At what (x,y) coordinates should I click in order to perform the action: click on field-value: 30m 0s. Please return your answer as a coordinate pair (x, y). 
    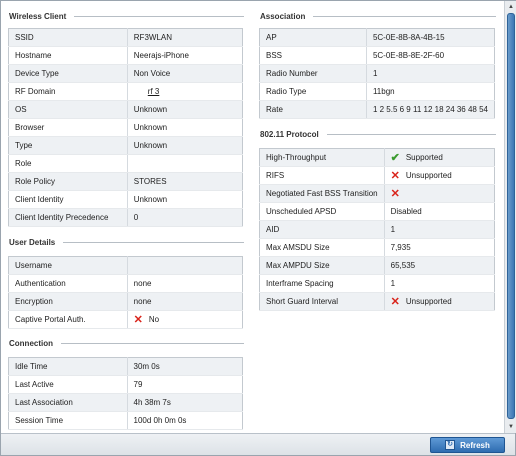
    Looking at the image, I should click on (146, 366).